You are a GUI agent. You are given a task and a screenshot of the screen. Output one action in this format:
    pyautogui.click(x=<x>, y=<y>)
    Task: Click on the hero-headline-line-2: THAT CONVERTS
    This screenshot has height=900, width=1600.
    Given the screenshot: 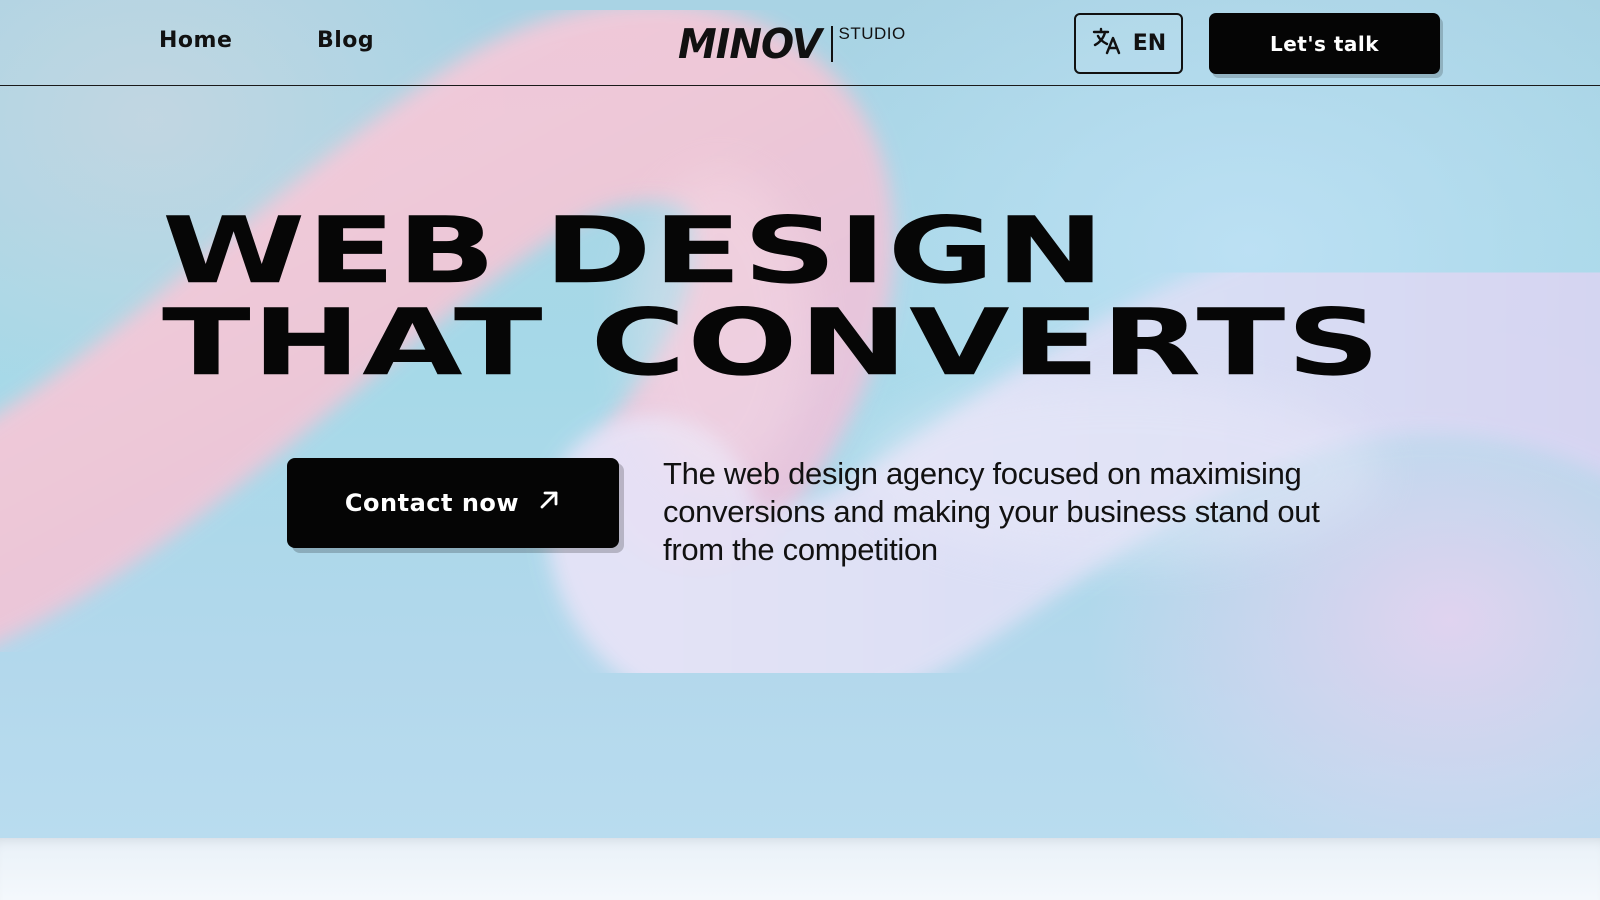 What is the action you would take?
    pyautogui.click(x=772, y=342)
    